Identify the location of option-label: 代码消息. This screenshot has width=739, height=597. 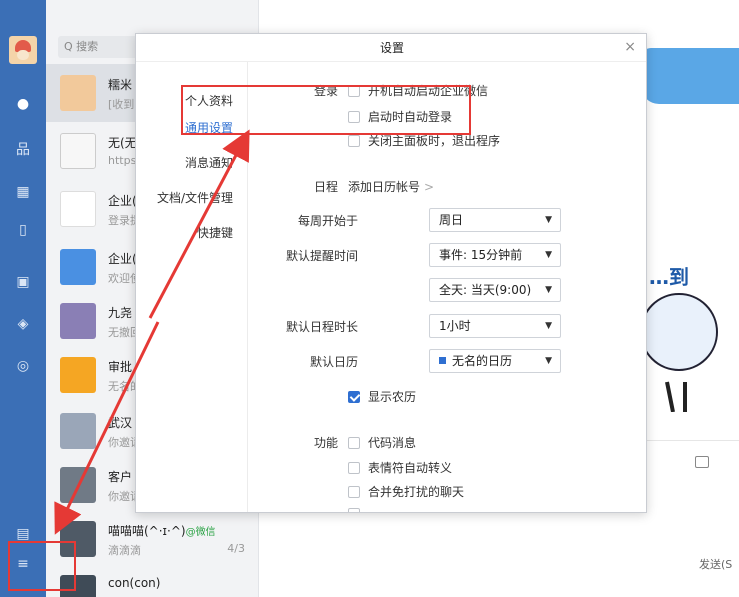
(392, 443).